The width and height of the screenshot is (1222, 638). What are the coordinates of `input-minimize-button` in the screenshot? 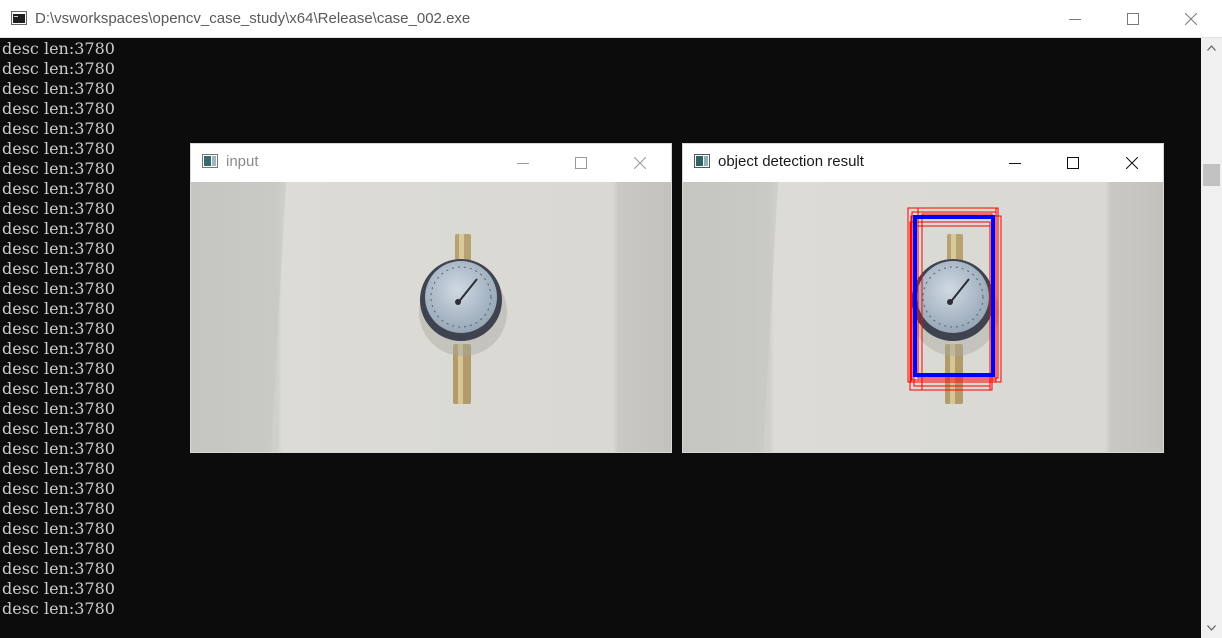 It's located at (523, 163).